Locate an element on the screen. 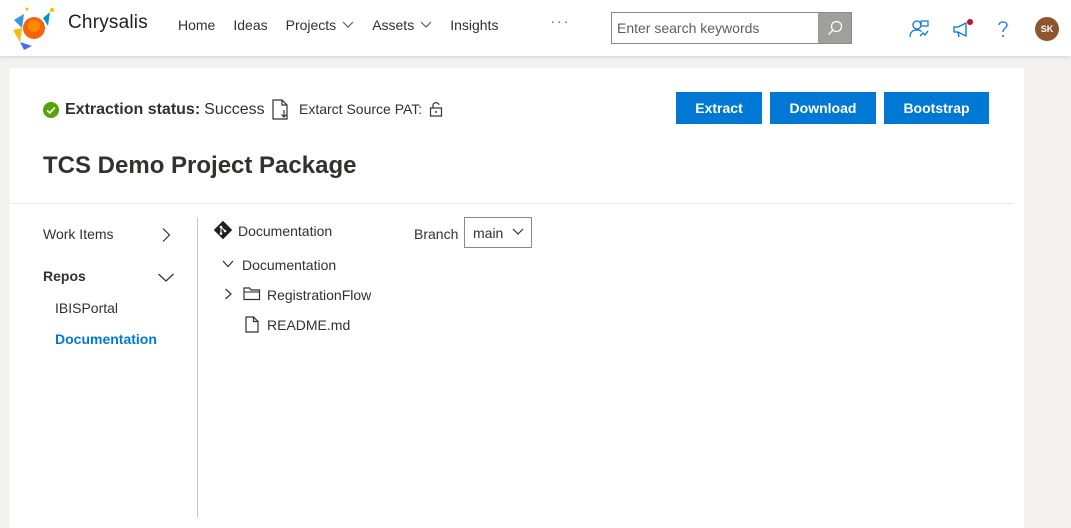 The image size is (1071, 528). branch-label: Branch is located at coordinates (436, 234).